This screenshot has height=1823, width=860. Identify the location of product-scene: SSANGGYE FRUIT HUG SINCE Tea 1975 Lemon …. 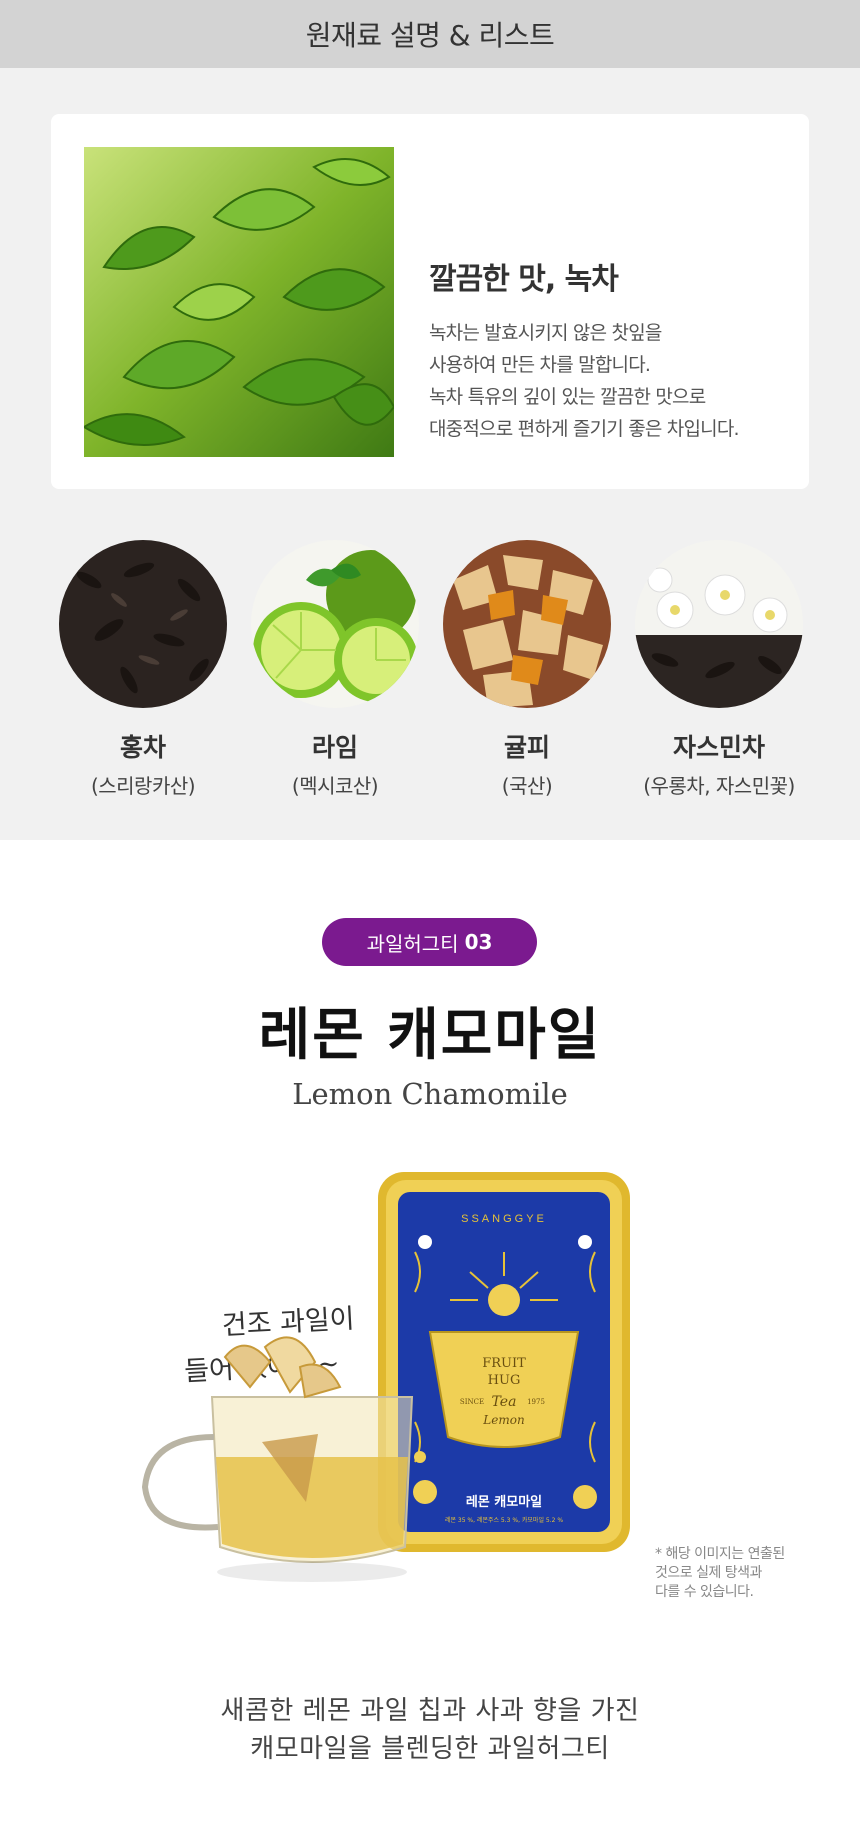
(385, 1377).